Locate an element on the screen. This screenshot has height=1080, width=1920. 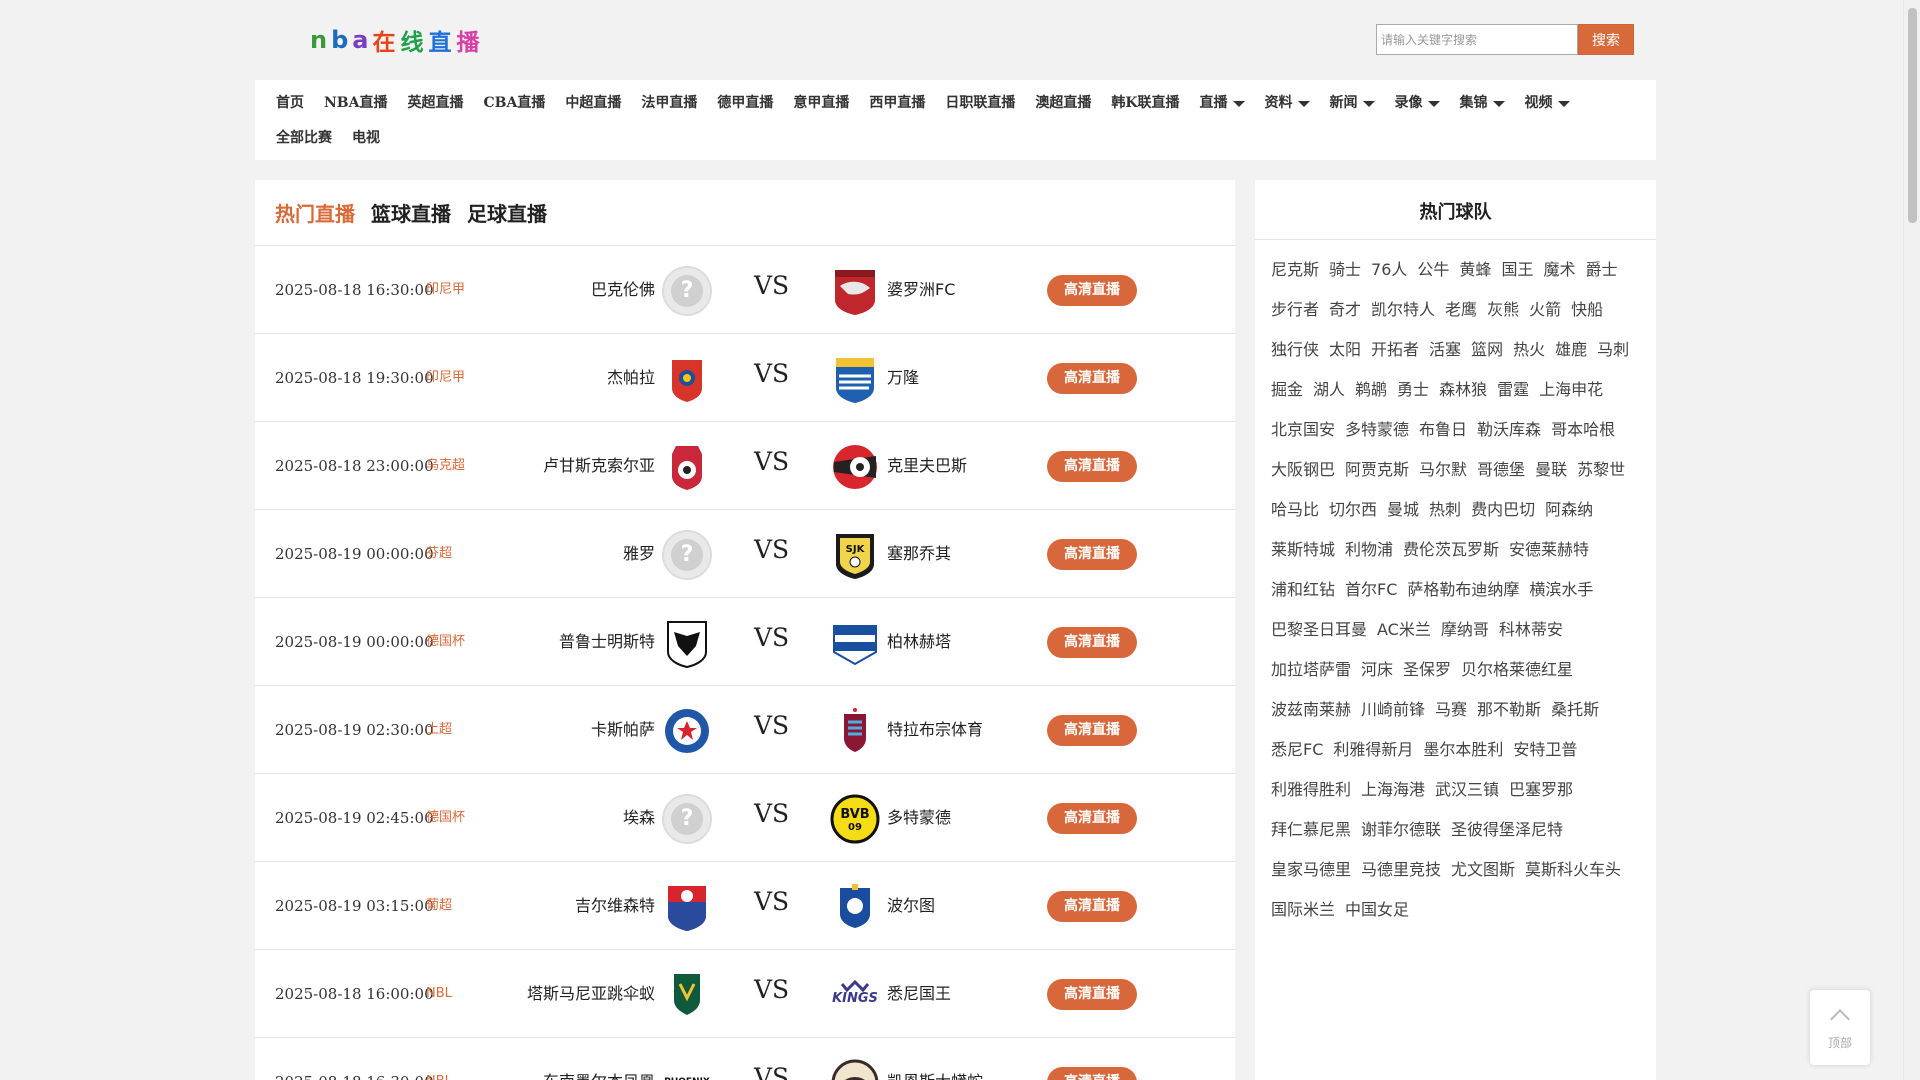
hot-team-link: 阿森纳 is located at coordinates (1569, 510).